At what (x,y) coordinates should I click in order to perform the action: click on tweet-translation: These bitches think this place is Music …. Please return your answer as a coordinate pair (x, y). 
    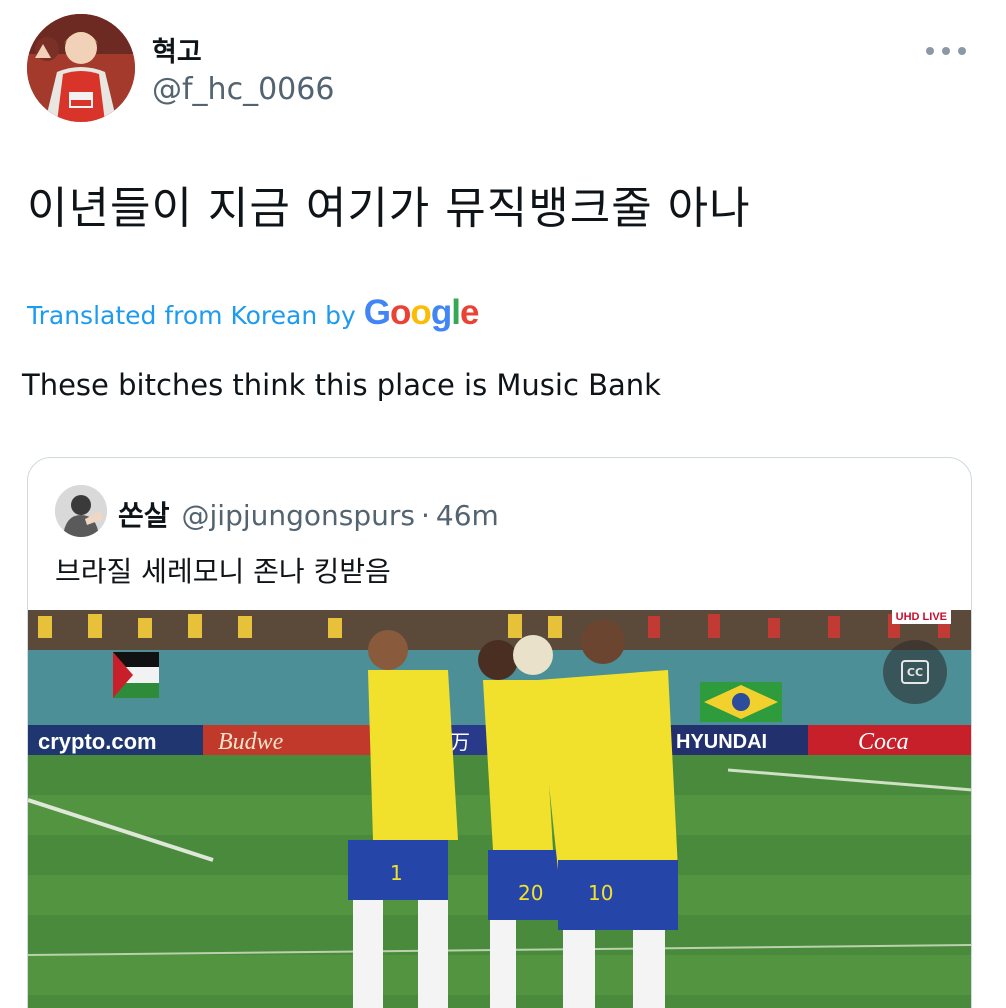
    Looking at the image, I should click on (341, 385).